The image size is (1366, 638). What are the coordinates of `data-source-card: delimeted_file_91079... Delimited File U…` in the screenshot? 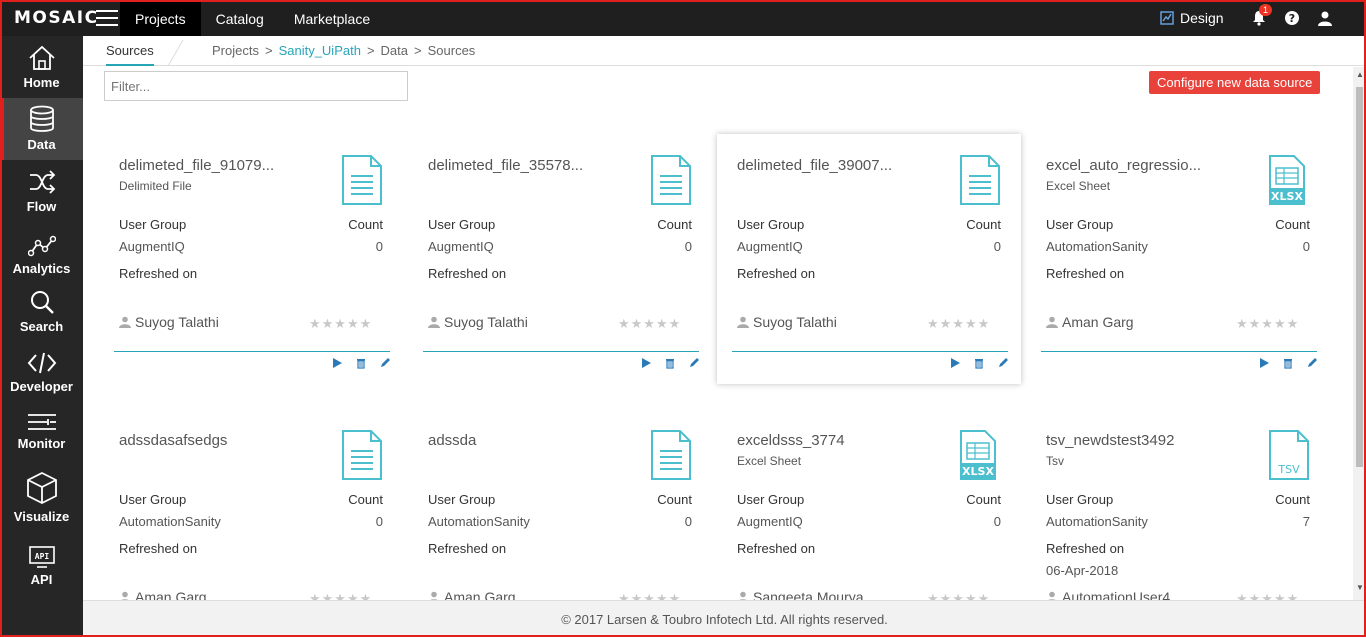 It's located at (251, 259).